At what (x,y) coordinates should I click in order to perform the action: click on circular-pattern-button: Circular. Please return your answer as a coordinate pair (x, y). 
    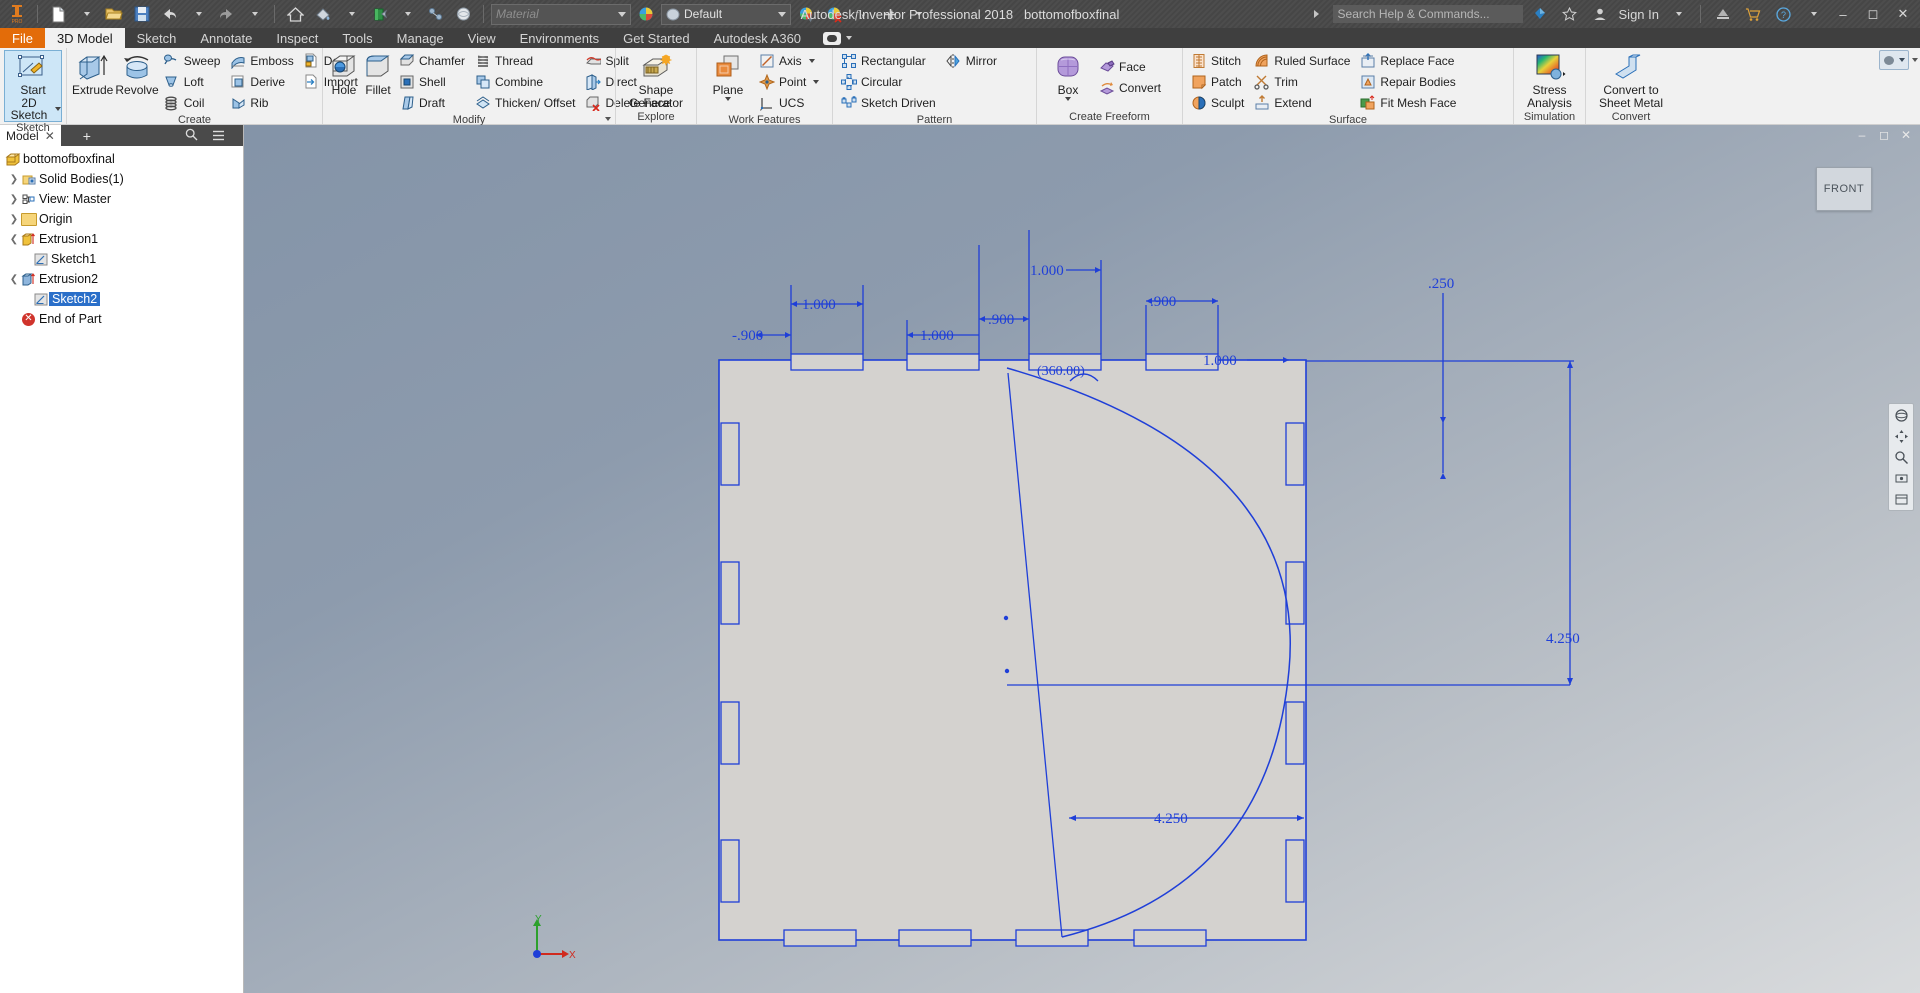
    Looking at the image, I should click on (889, 82).